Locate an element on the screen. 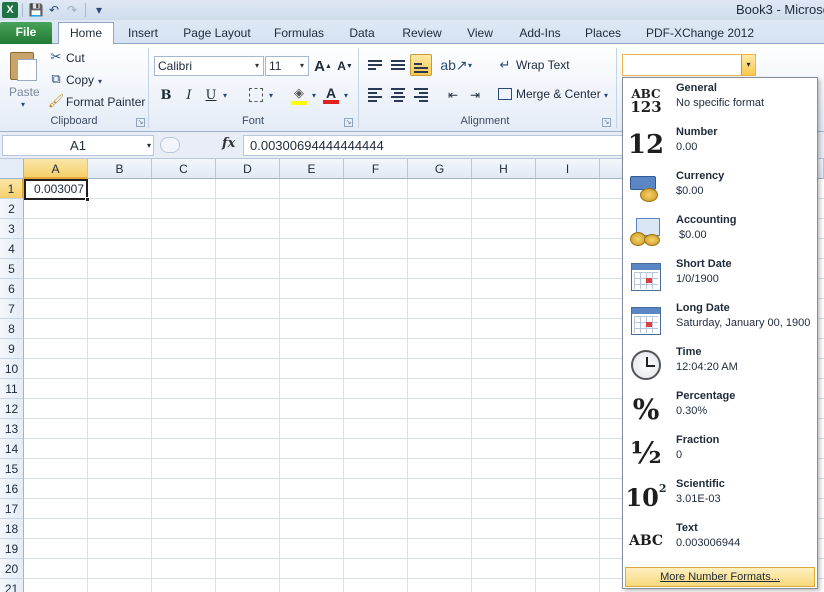 The image size is (824, 592). tab-home: Home is located at coordinates (86, 33).